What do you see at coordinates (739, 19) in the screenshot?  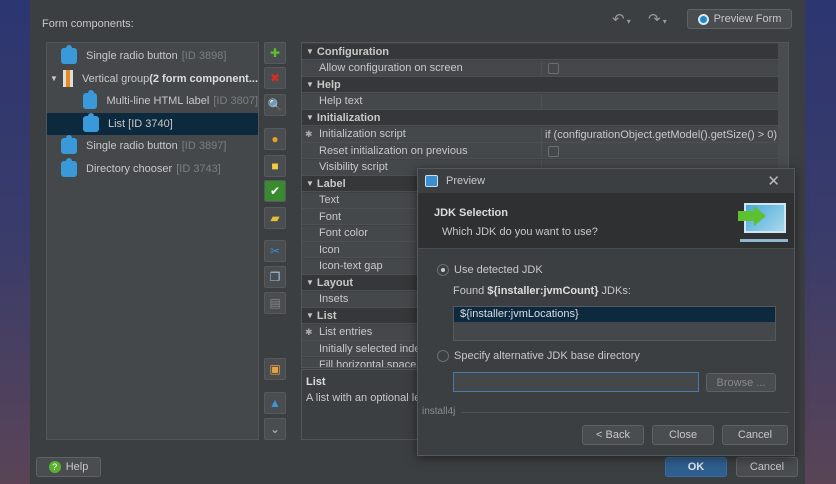 I see `preview-form-button: Preview Form` at bounding box center [739, 19].